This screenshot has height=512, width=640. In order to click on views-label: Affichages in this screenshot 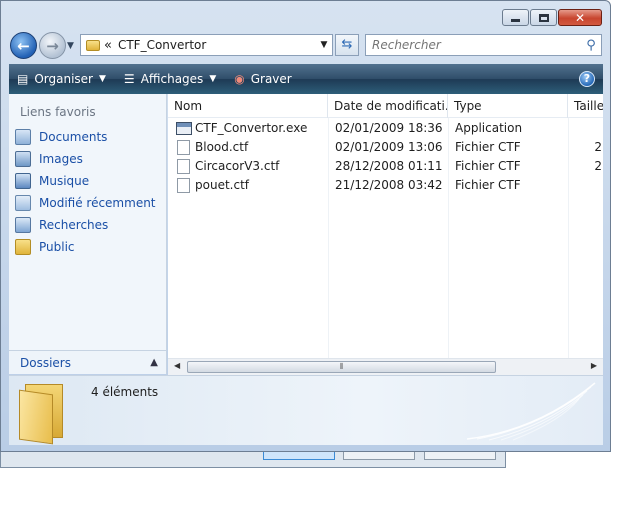, I will do `click(172, 79)`.